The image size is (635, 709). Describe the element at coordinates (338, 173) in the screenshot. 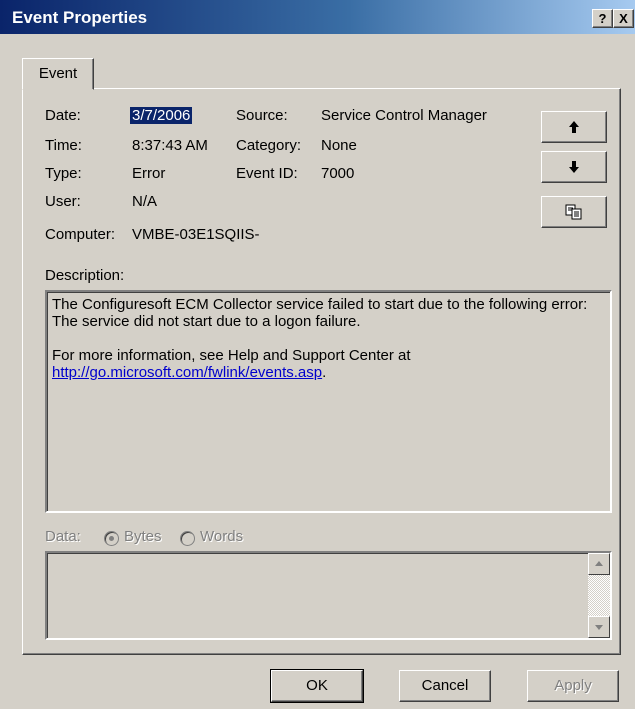

I see `event-id-value: 7000` at that location.